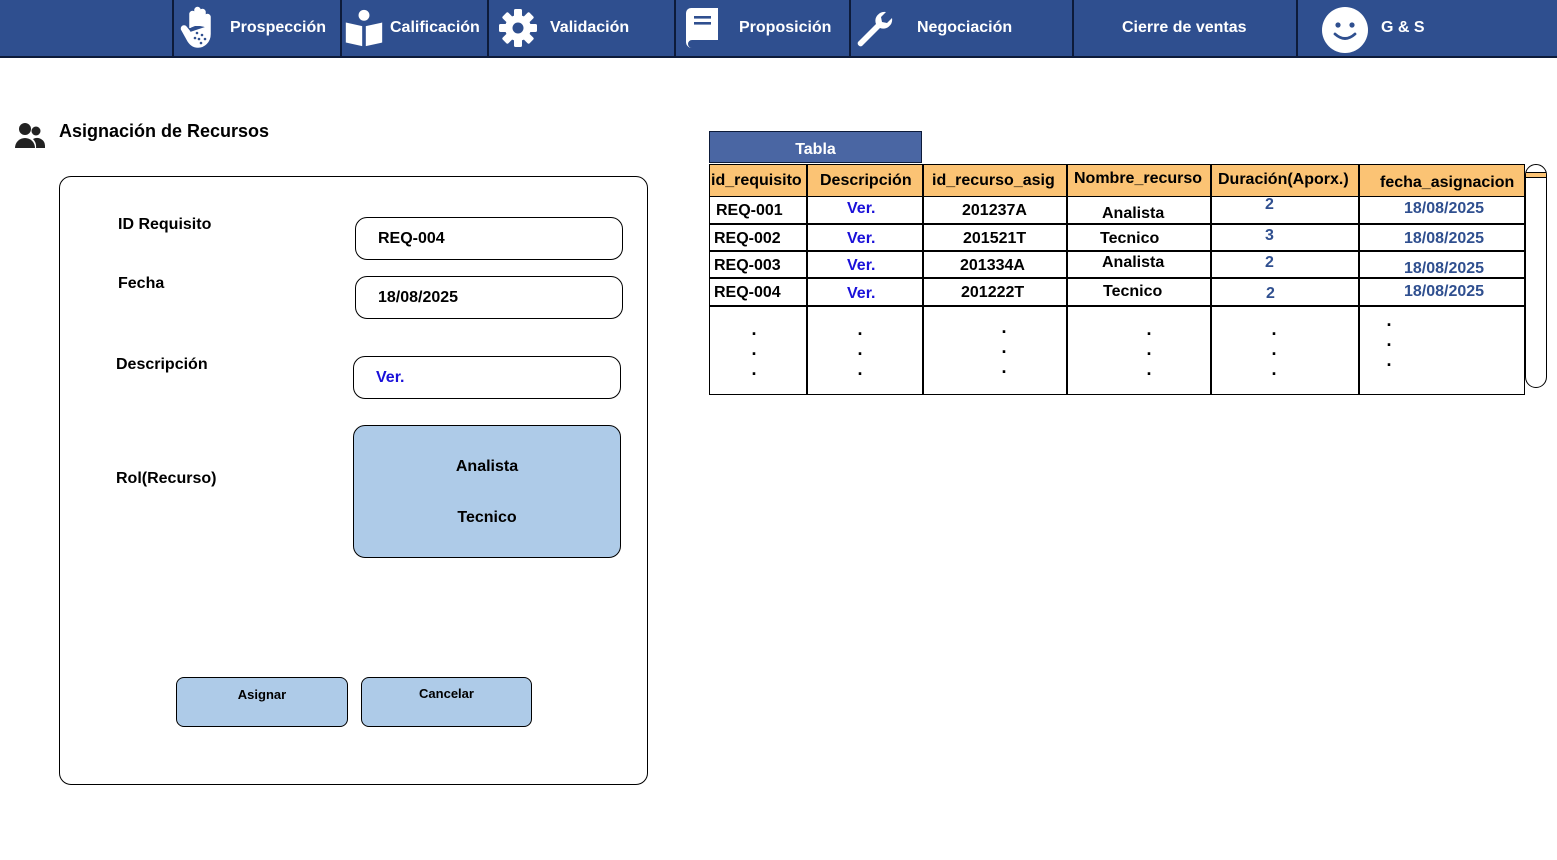 The width and height of the screenshot is (1557, 860). What do you see at coordinates (415, 28) in the screenshot?
I see `nav-item-calificacion: Calificación` at bounding box center [415, 28].